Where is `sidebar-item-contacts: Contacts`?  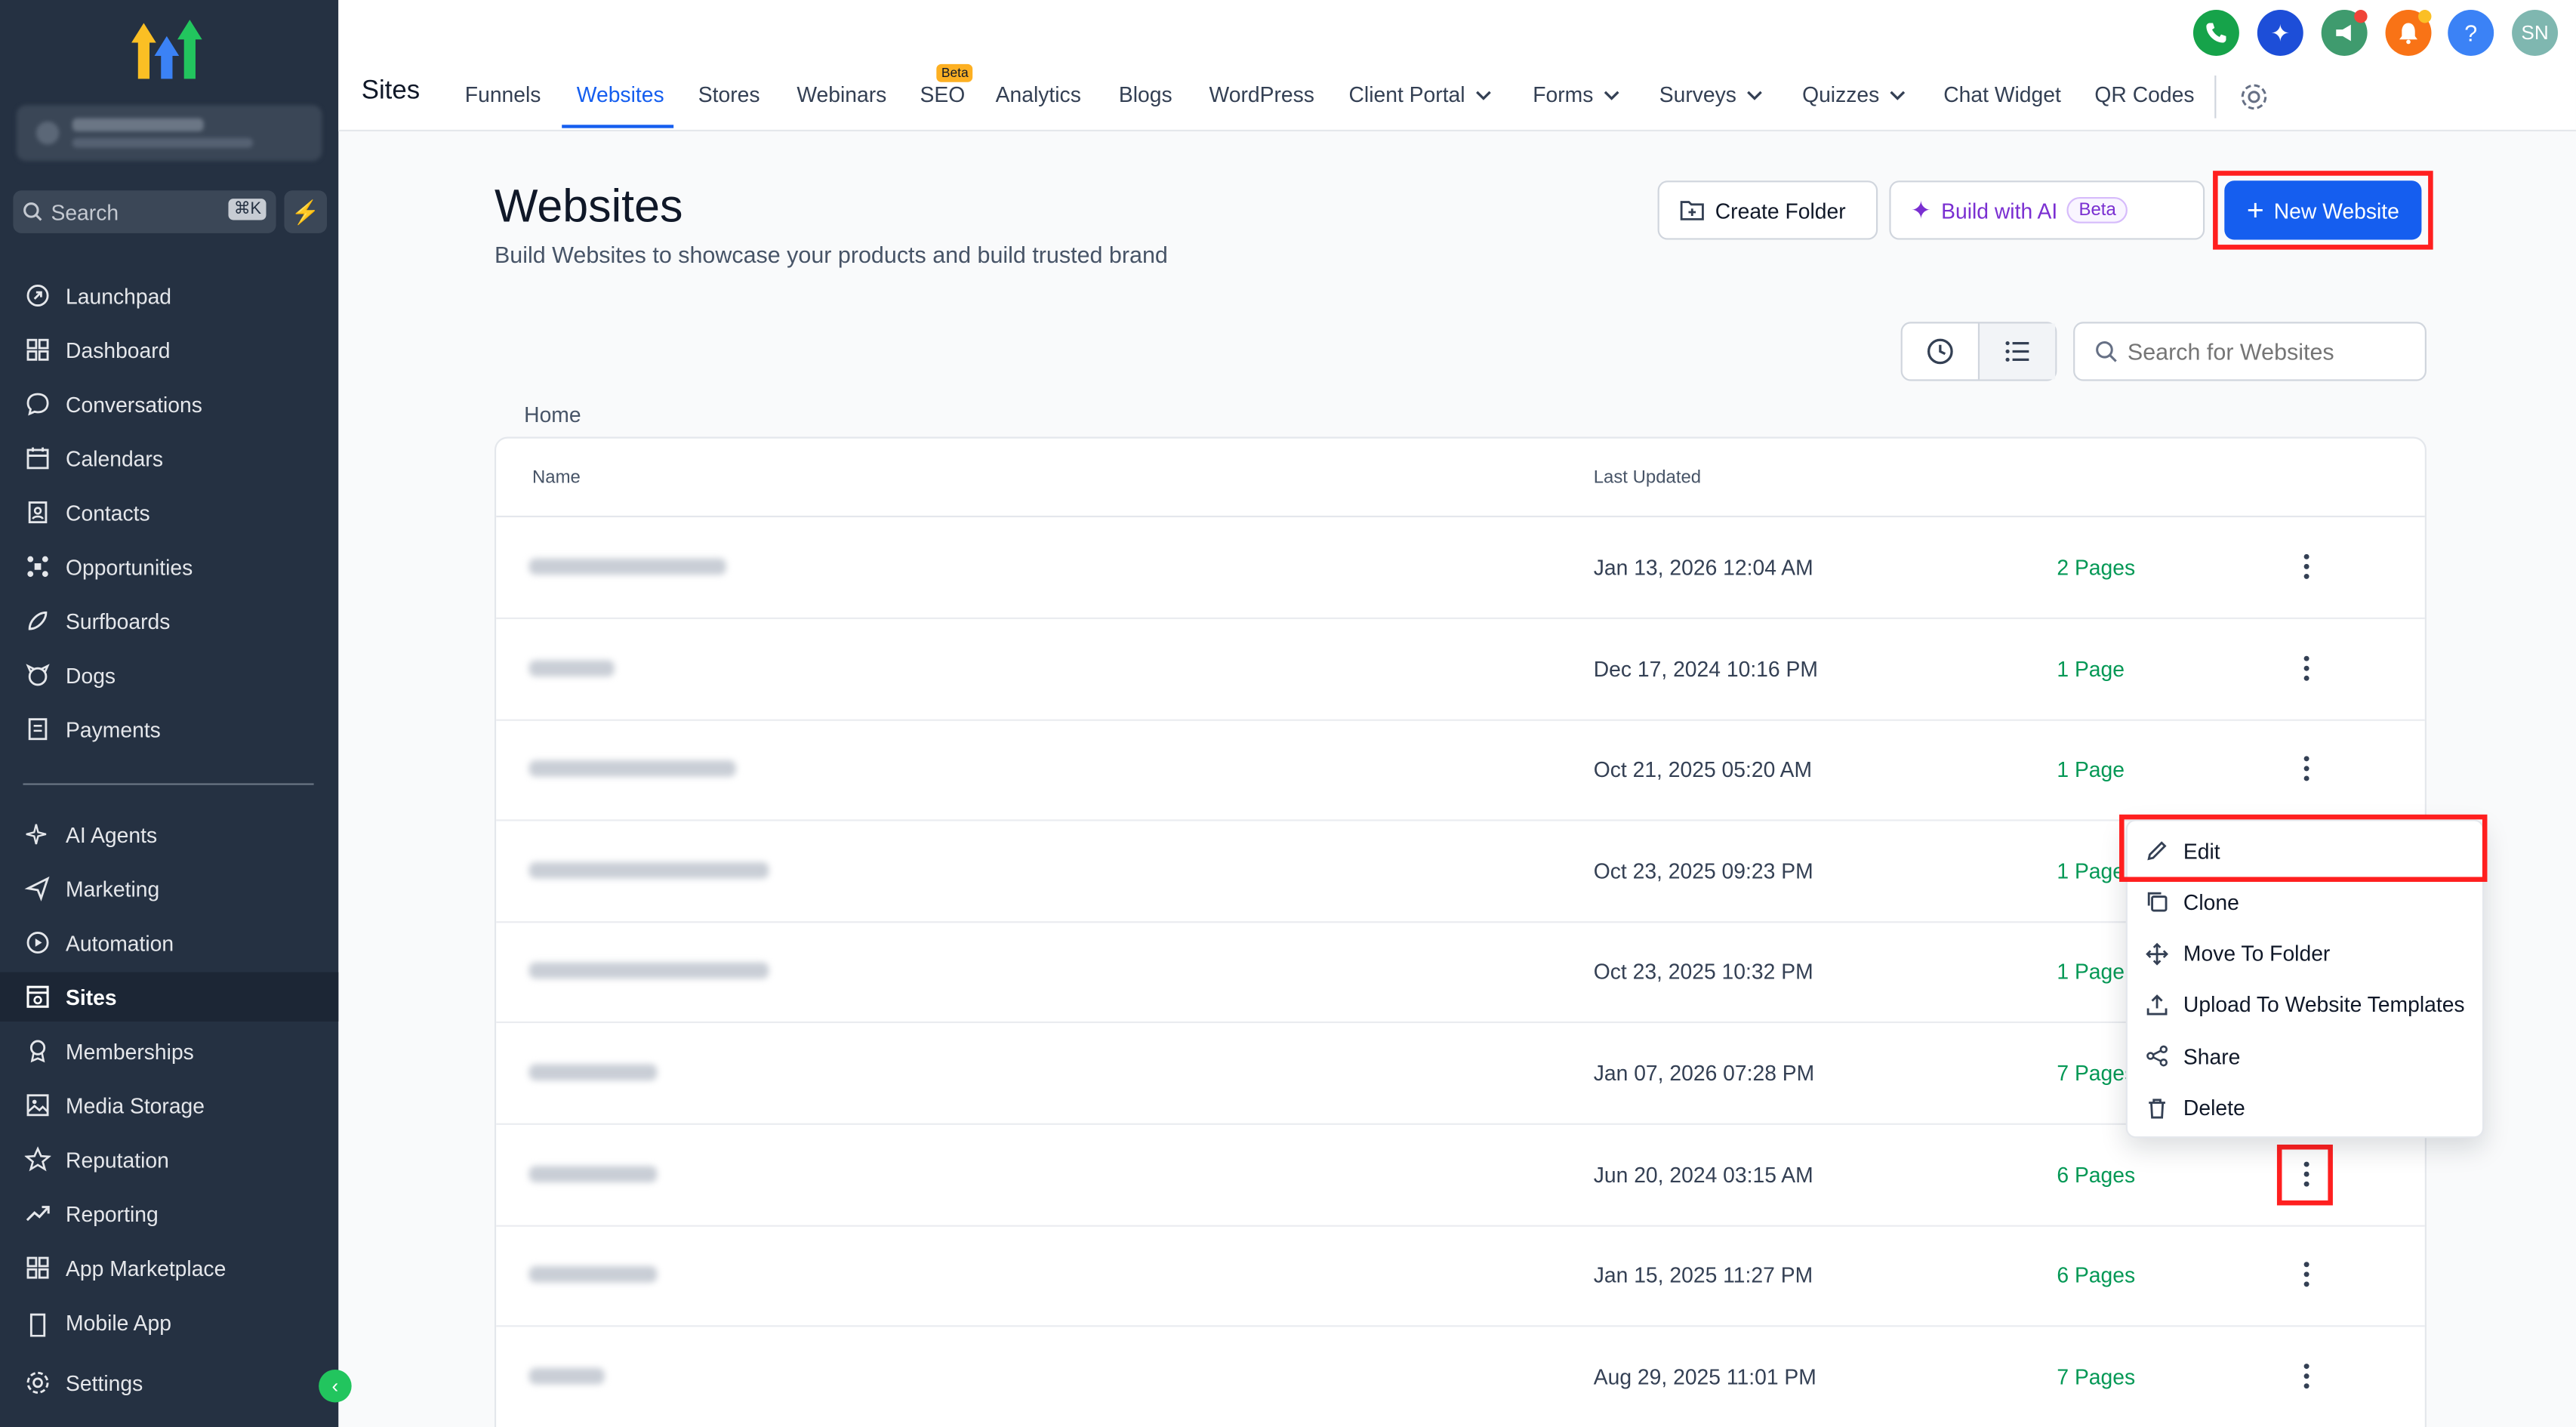 sidebar-item-contacts: Contacts is located at coordinates (169, 512).